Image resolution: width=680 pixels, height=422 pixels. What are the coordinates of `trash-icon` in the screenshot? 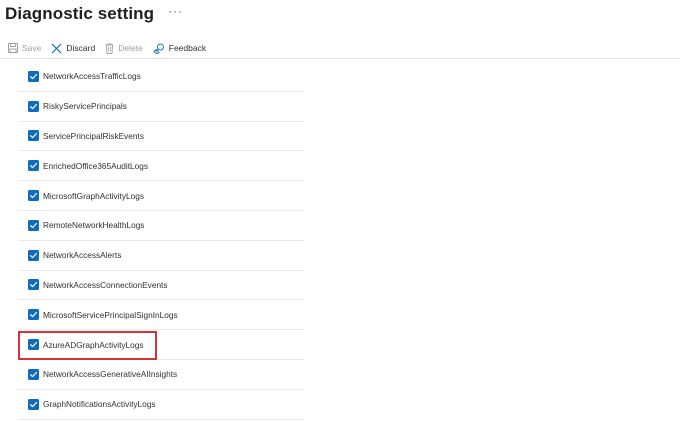 It's located at (109, 48).